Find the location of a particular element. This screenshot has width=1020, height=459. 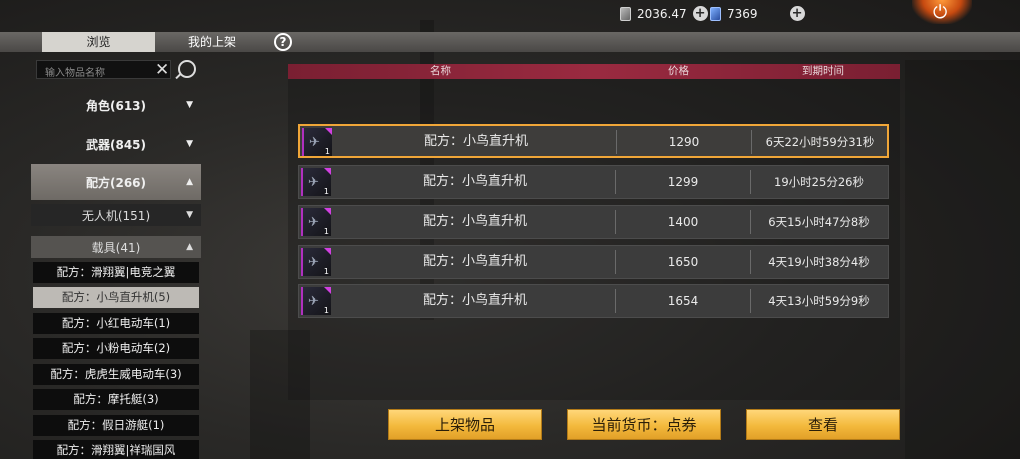

header-expire: 到期时间 is located at coordinates (823, 71).